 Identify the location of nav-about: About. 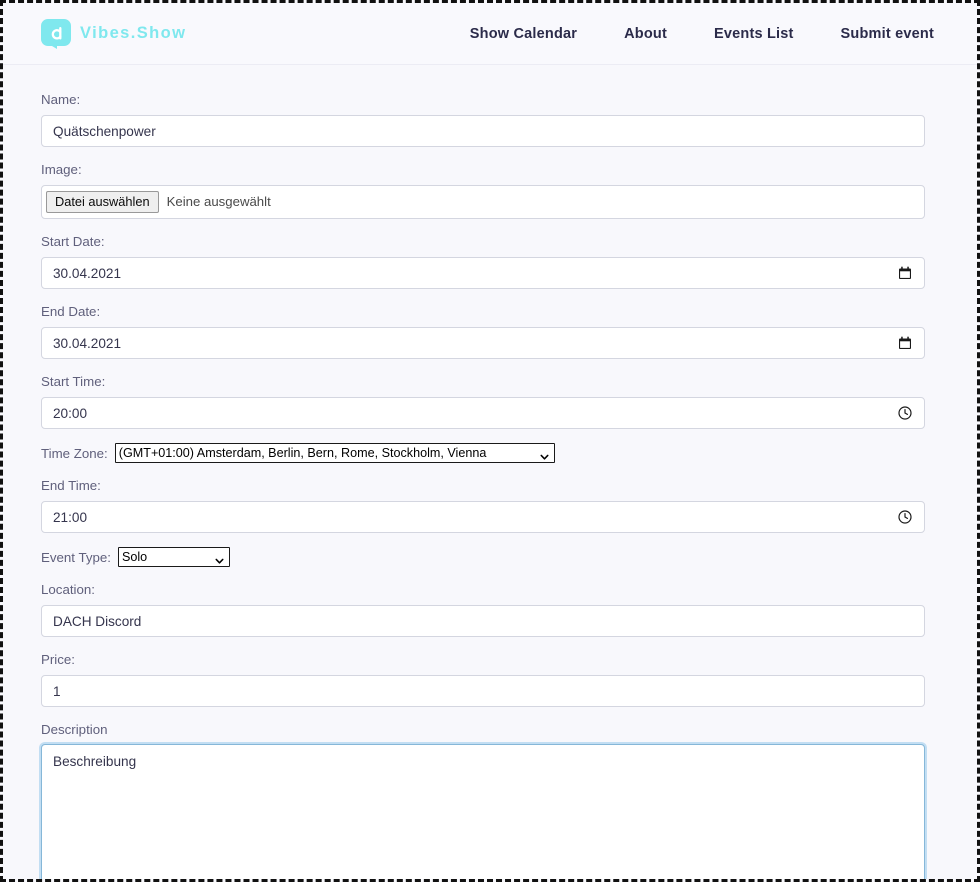
(645, 34).